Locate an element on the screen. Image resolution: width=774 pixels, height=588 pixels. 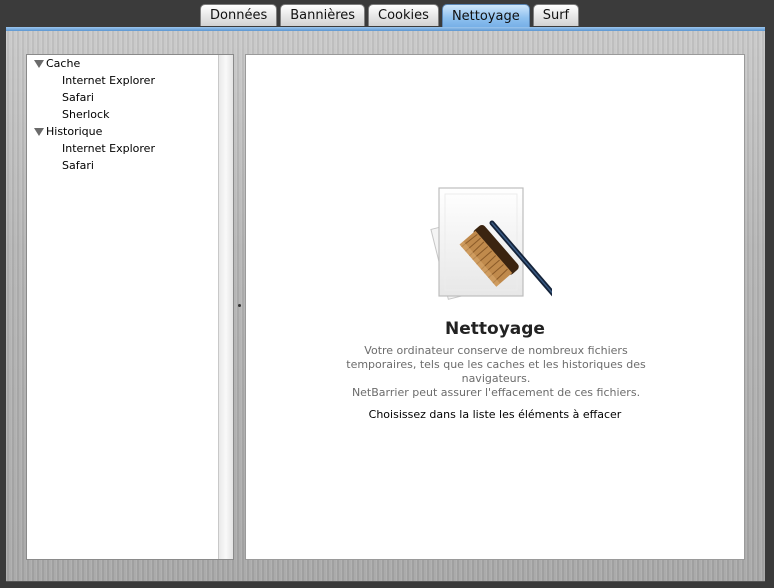
tree-item-historique-internet-explorer: Internet Explorer is located at coordinates (123, 148).